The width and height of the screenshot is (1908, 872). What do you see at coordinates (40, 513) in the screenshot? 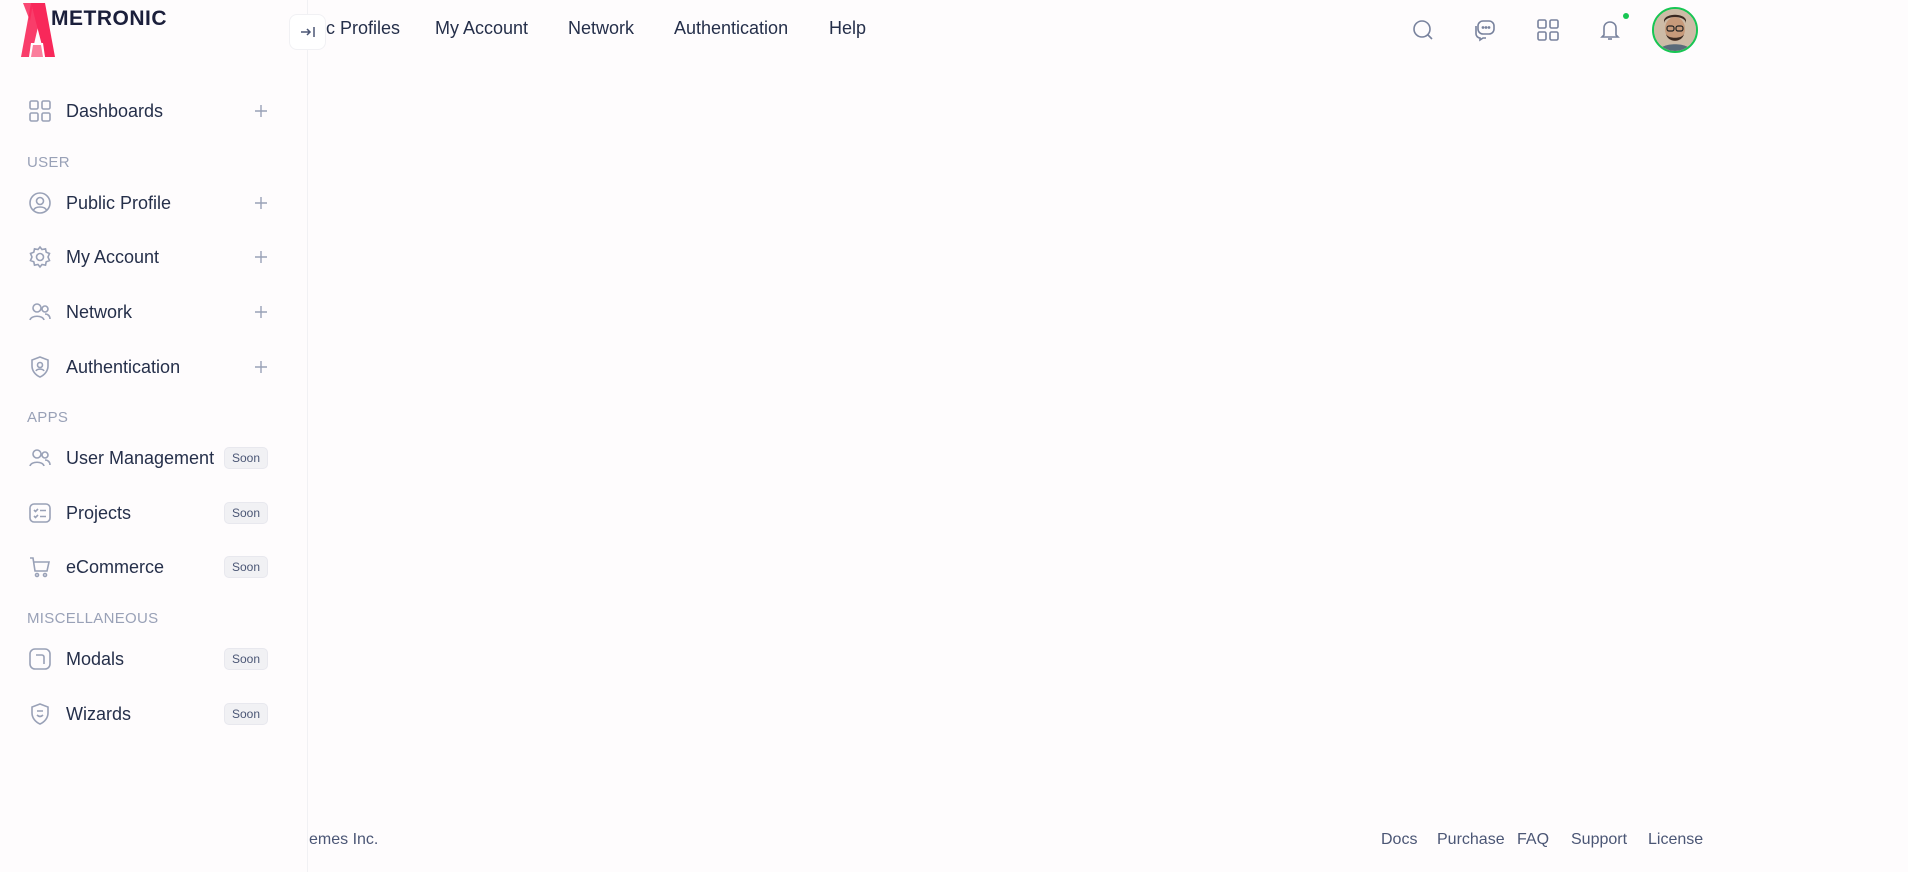
I see `checklist-icon` at bounding box center [40, 513].